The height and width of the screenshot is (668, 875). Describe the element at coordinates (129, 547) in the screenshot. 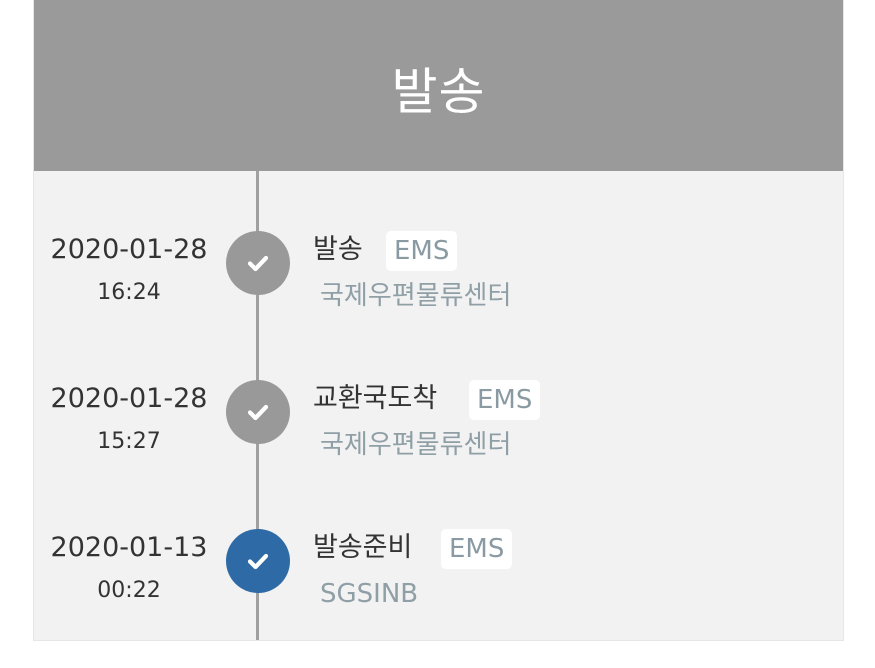

I see `event-date: 2020-01-13` at that location.